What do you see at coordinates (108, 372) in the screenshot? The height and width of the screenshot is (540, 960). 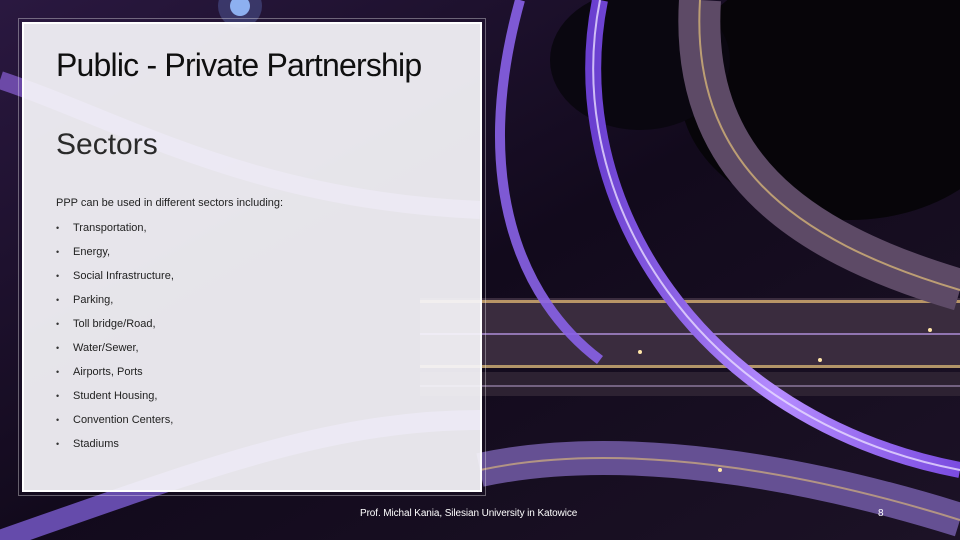 I see `sector-label: Airports, Ports` at bounding box center [108, 372].